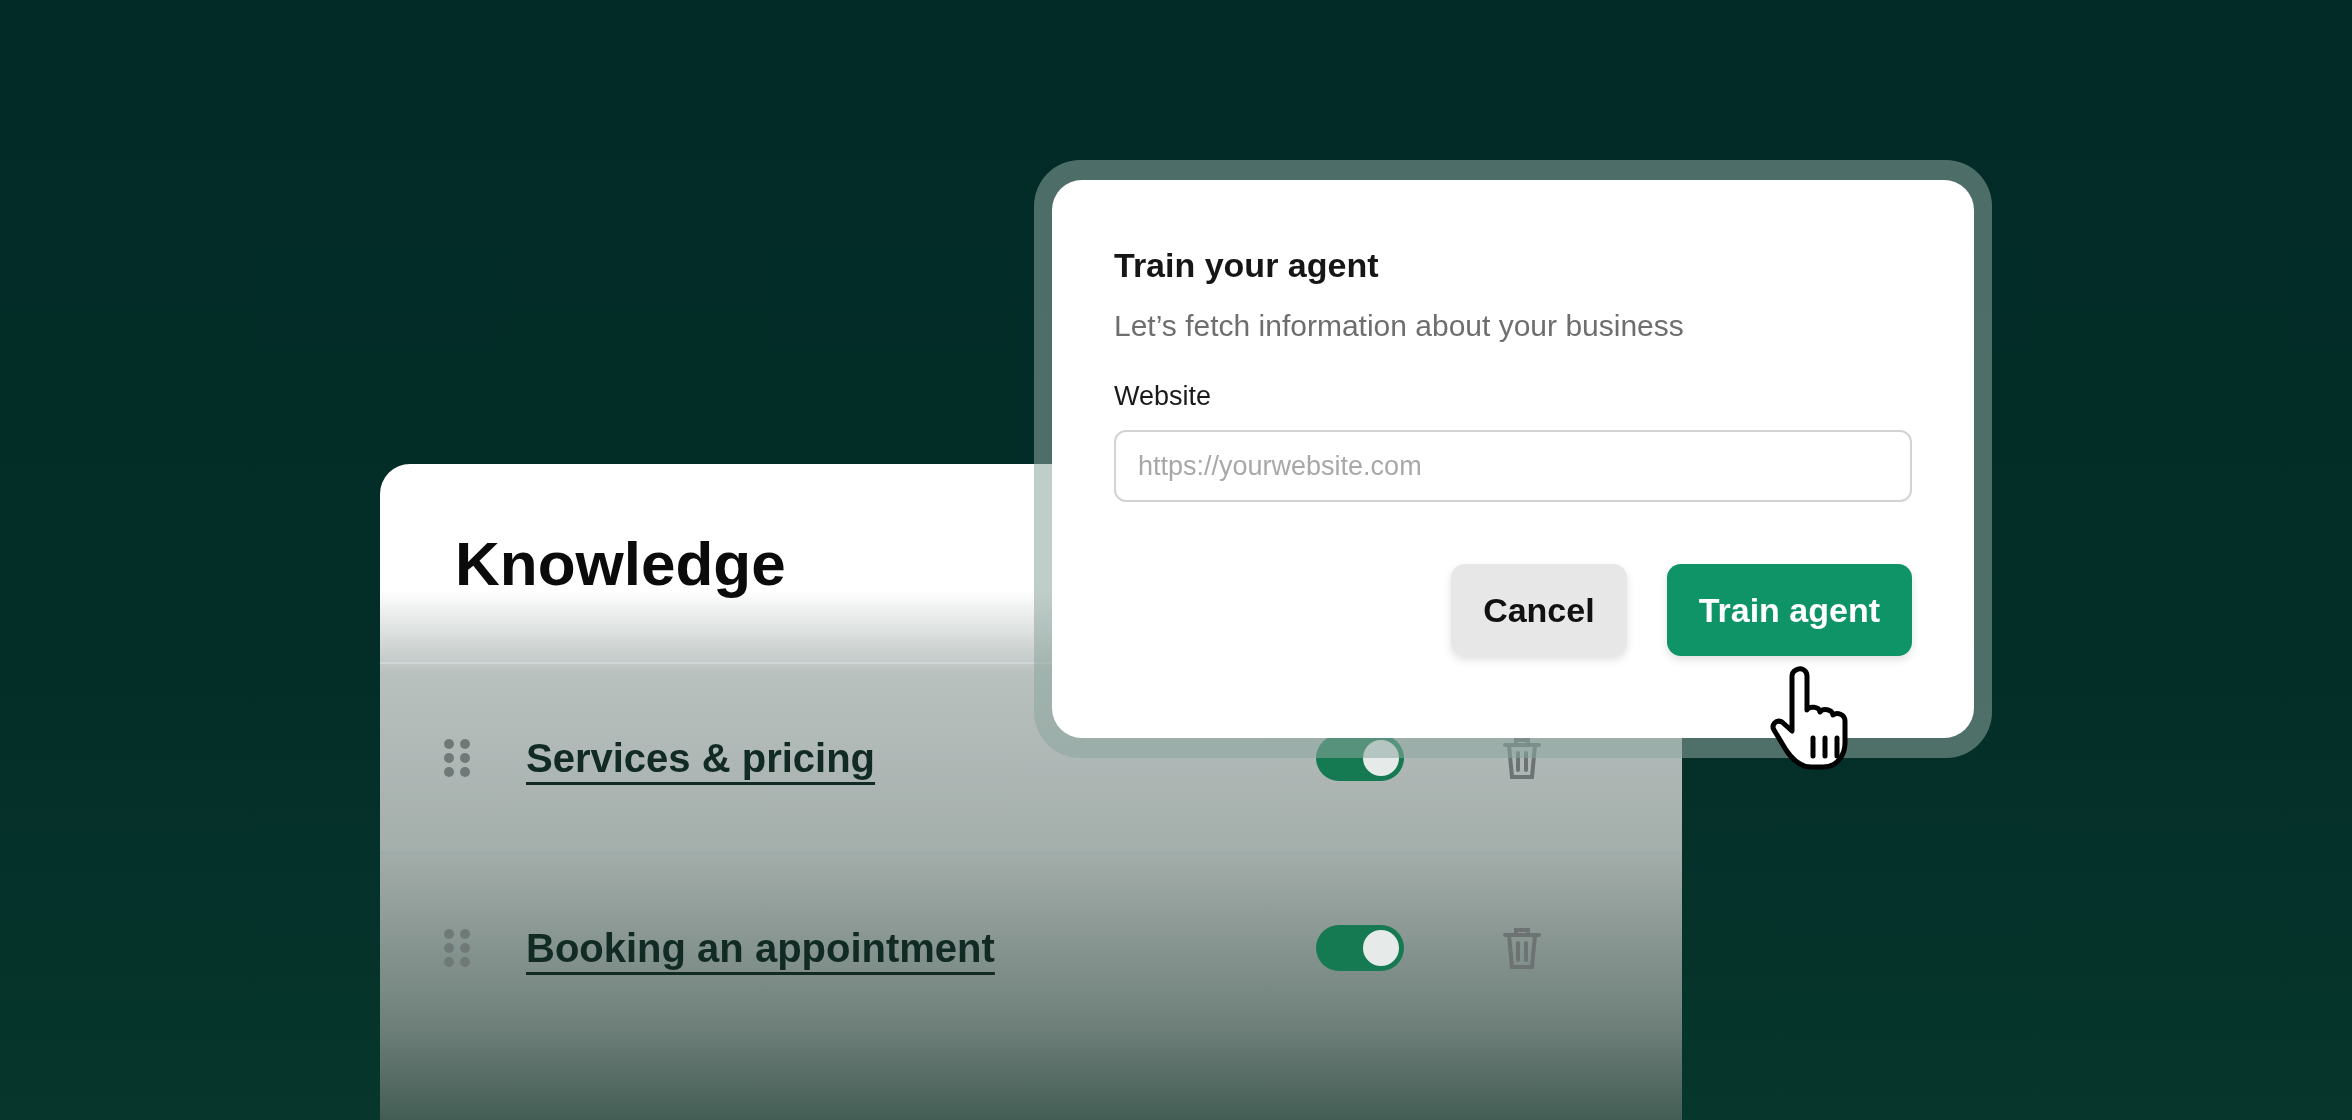 The height and width of the screenshot is (1120, 2352). What do you see at coordinates (620, 563) in the screenshot?
I see `knowledge-title: Knowledge` at bounding box center [620, 563].